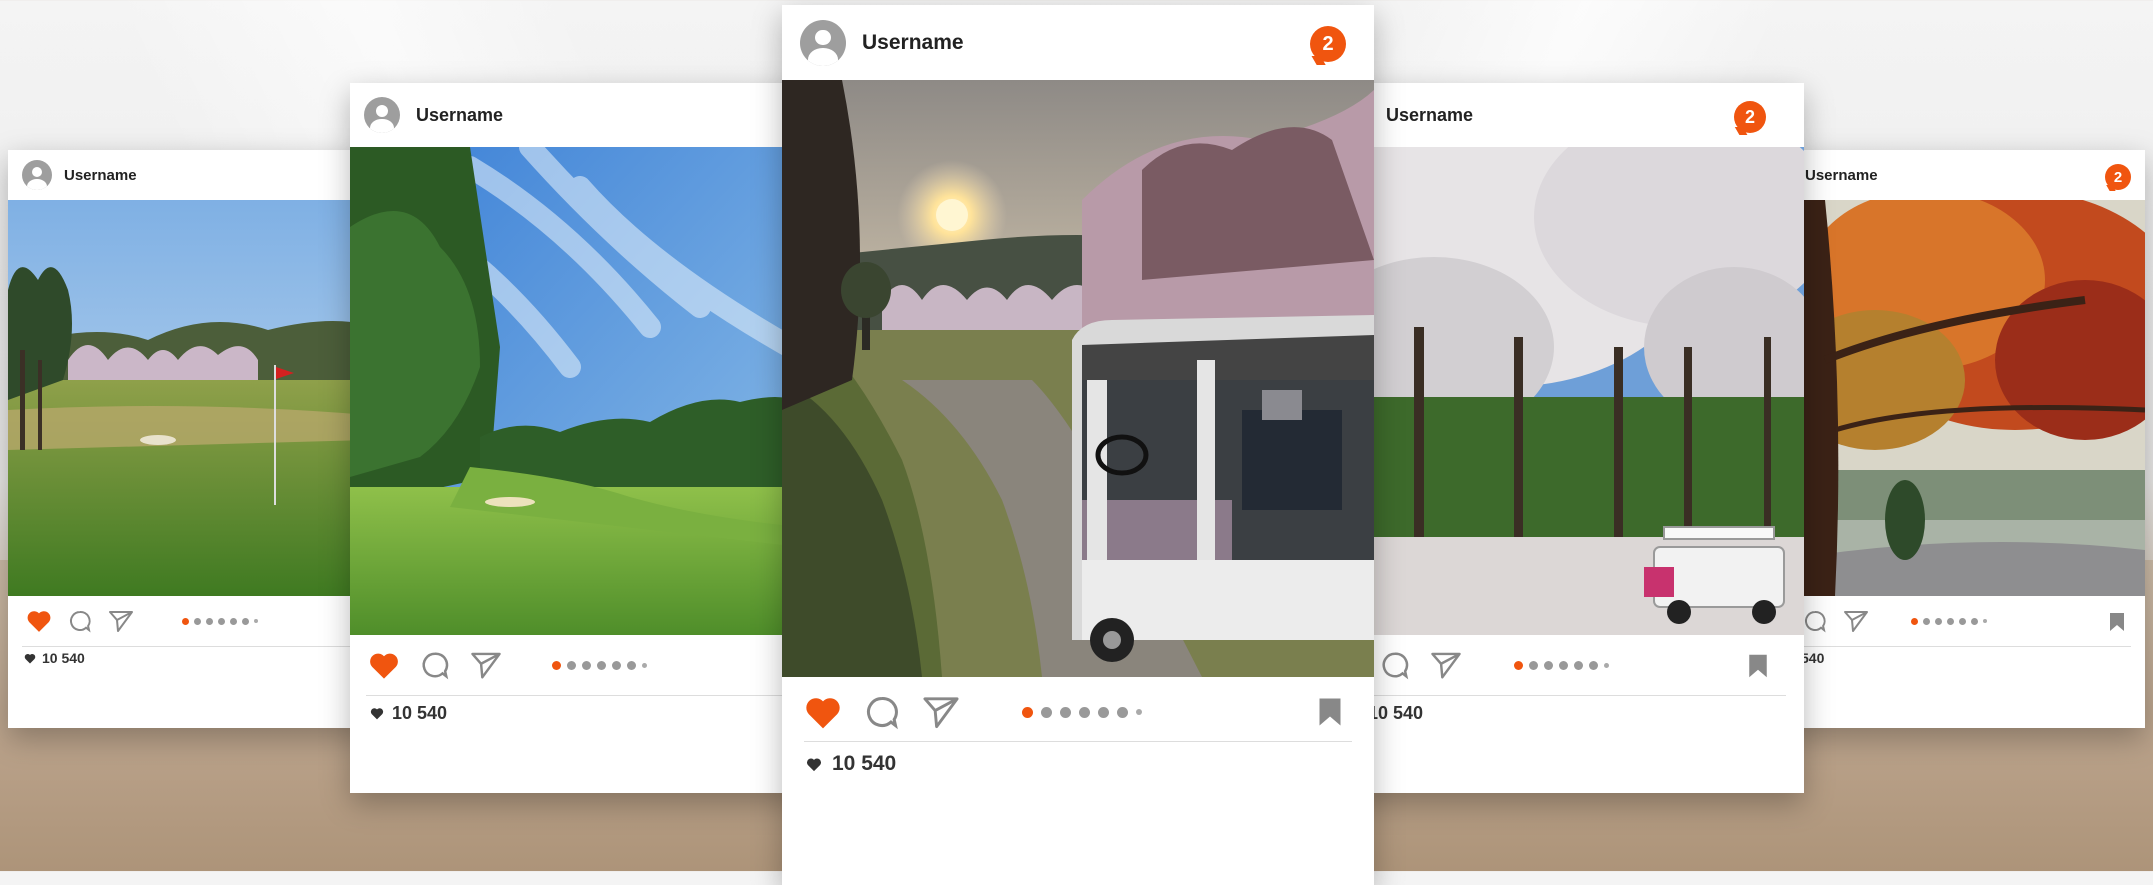 This screenshot has width=2153, height=885. I want to click on post-card-5: Username 2 540, so click(1965, 439).